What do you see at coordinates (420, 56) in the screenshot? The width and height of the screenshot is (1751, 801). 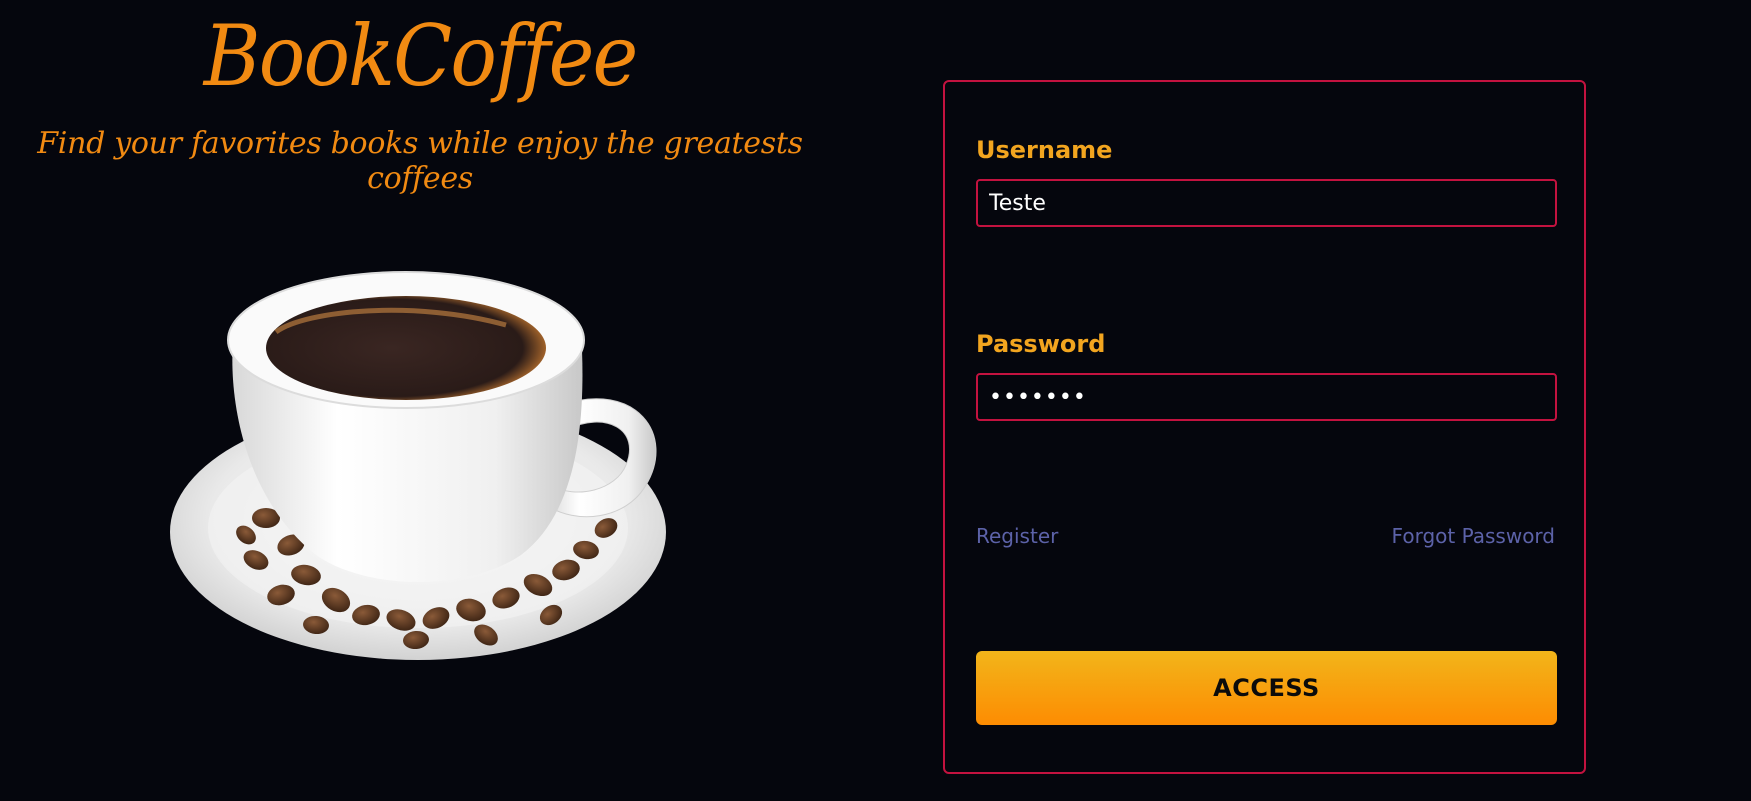 I see `brand-title: BookCoffee` at bounding box center [420, 56].